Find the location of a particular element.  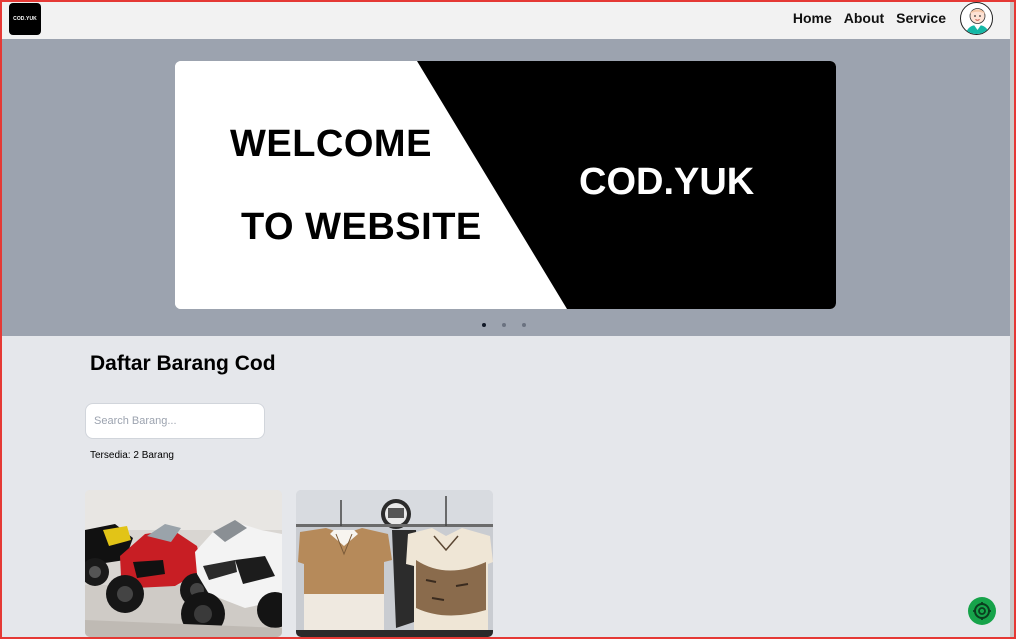

search-input is located at coordinates (175, 421).